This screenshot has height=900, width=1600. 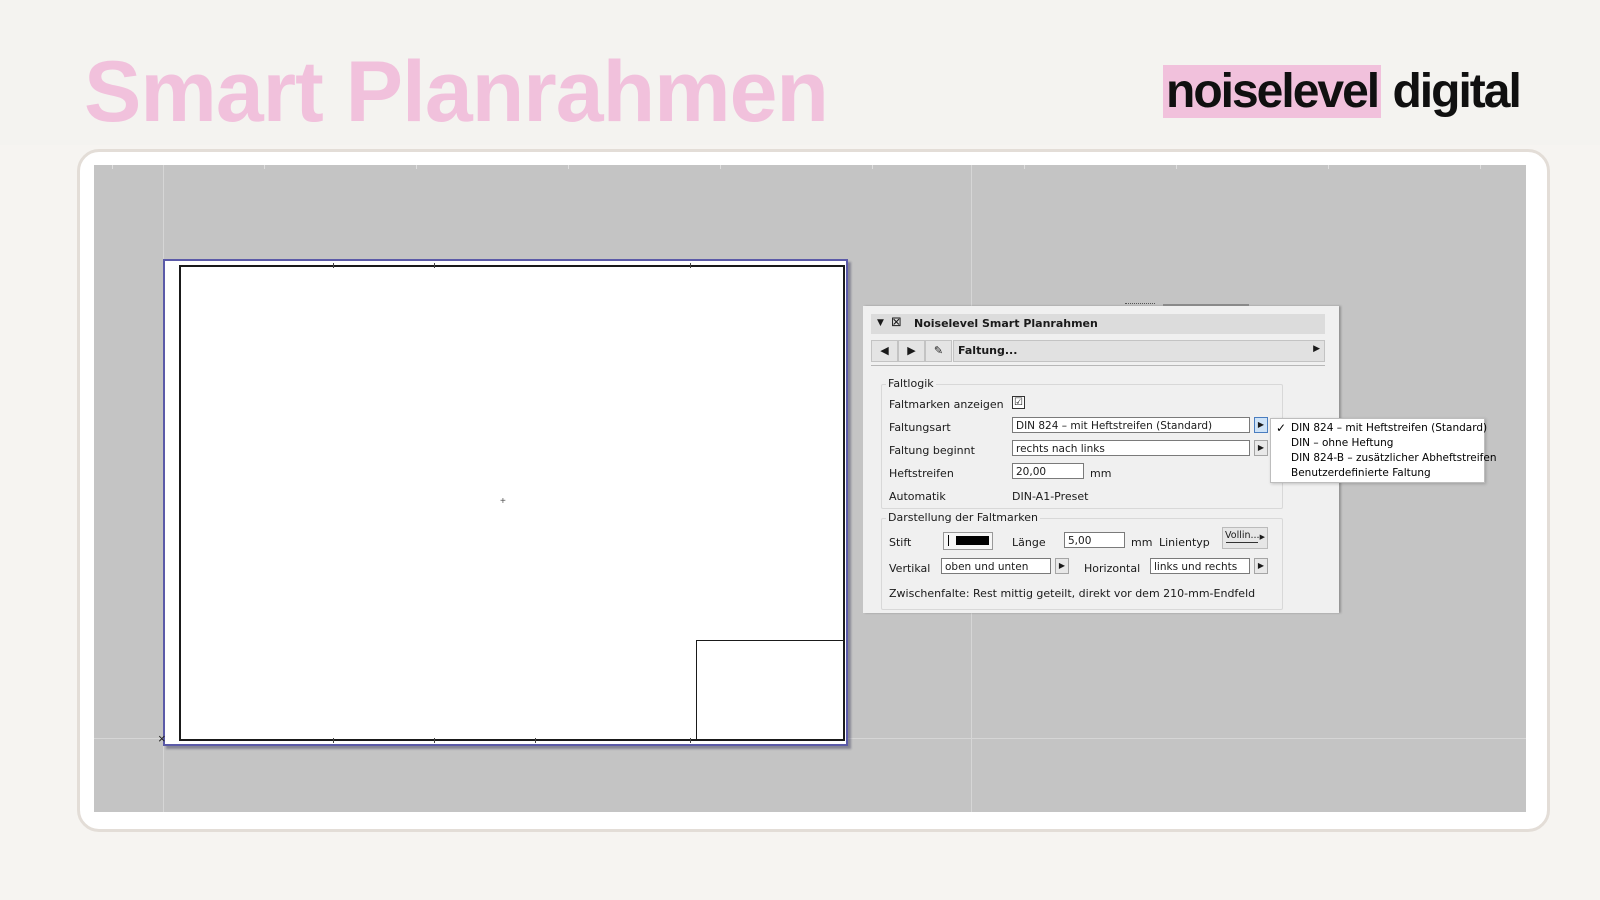 I want to click on heftstreifen-label: Heftstreifen, so click(x=921, y=473).